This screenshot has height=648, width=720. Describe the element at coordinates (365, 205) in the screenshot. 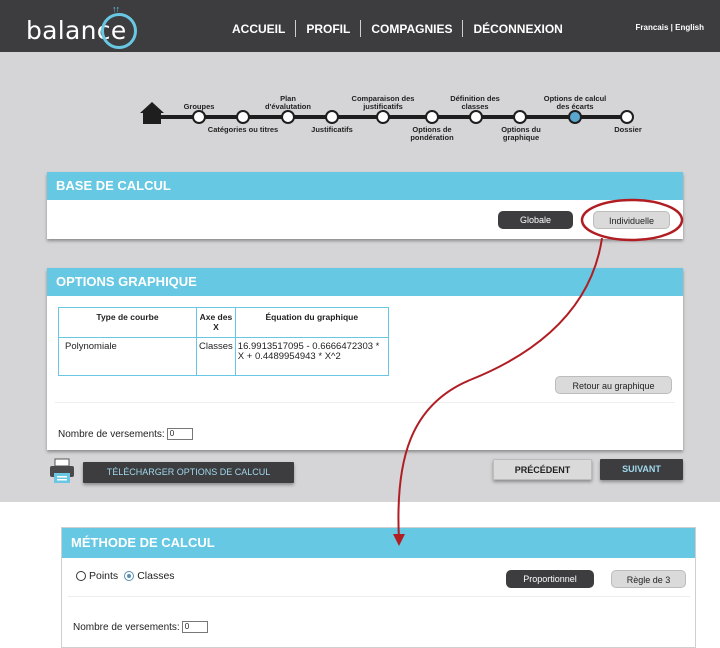

I see `base-calcul-panel: BASE DE CALCUL Globale Individuelle` at that location.